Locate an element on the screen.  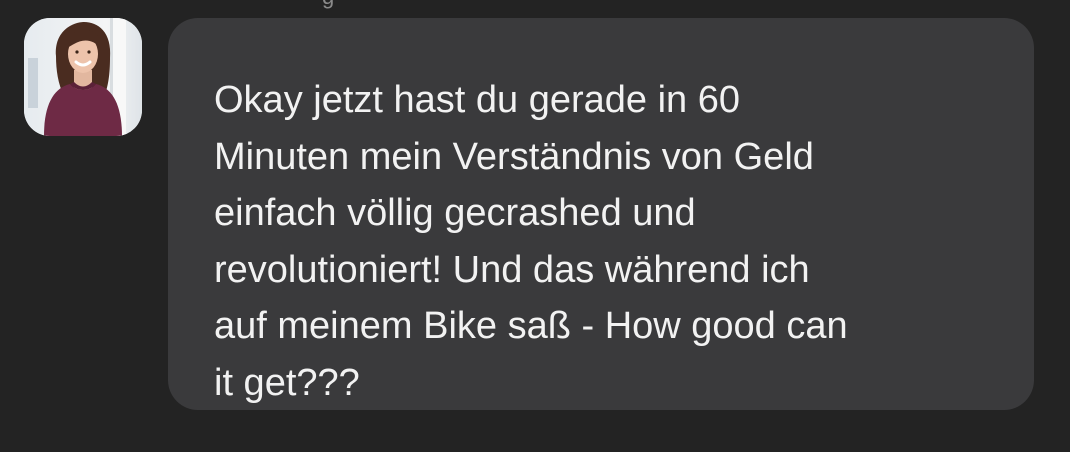
avatar-photo-icon is located at coordinates (83, 77).